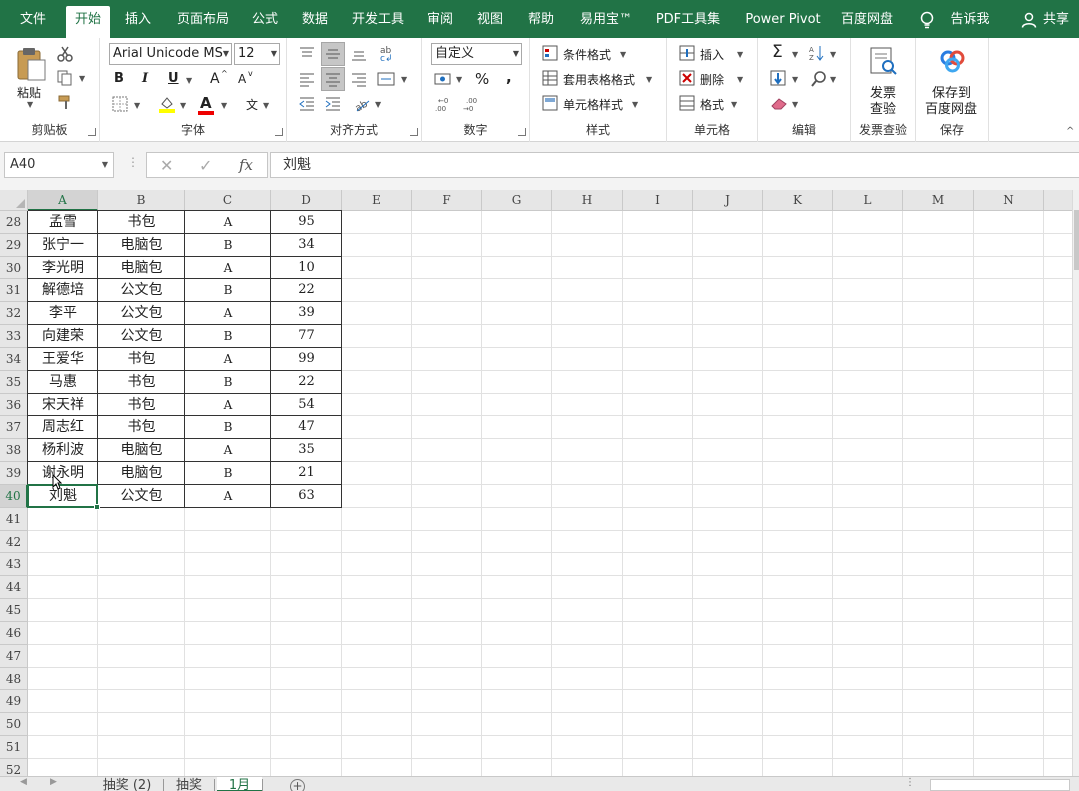 The image size is (1079, 791). What do you see at coordinates (63, 313) in the screenshot?
I see `table-cell: 李平` at bounding box center [63, 313].